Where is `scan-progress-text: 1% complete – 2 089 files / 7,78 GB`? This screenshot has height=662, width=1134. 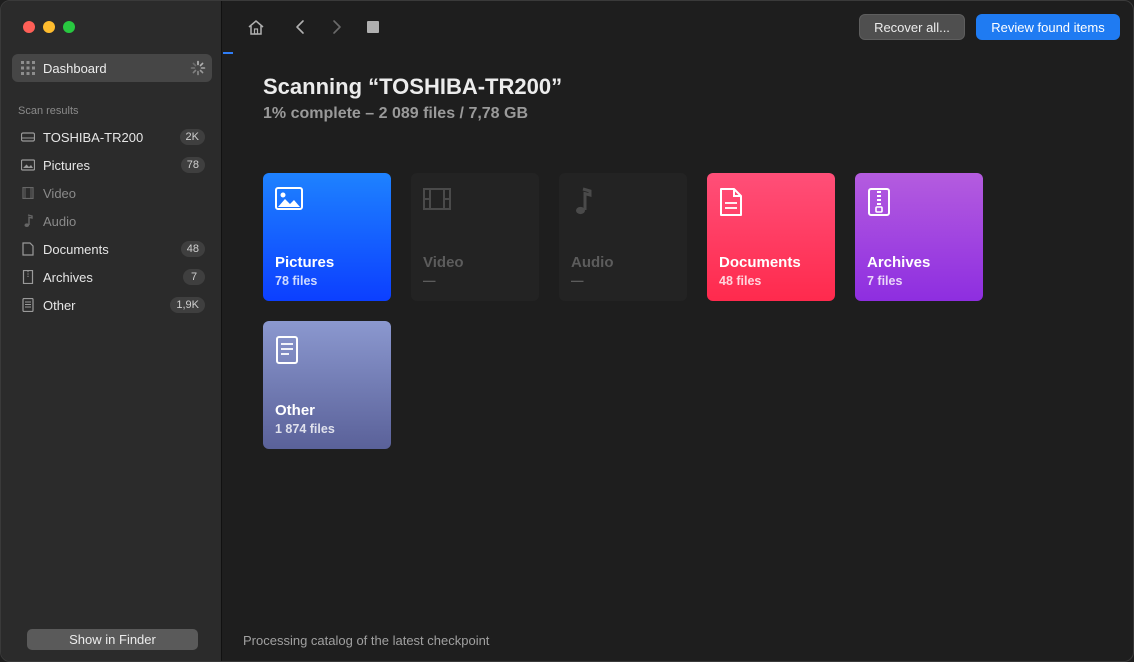
scan-progress-text: 1% complete – 2 089 files / 7,78 GB is located at coordinates (396, 113).